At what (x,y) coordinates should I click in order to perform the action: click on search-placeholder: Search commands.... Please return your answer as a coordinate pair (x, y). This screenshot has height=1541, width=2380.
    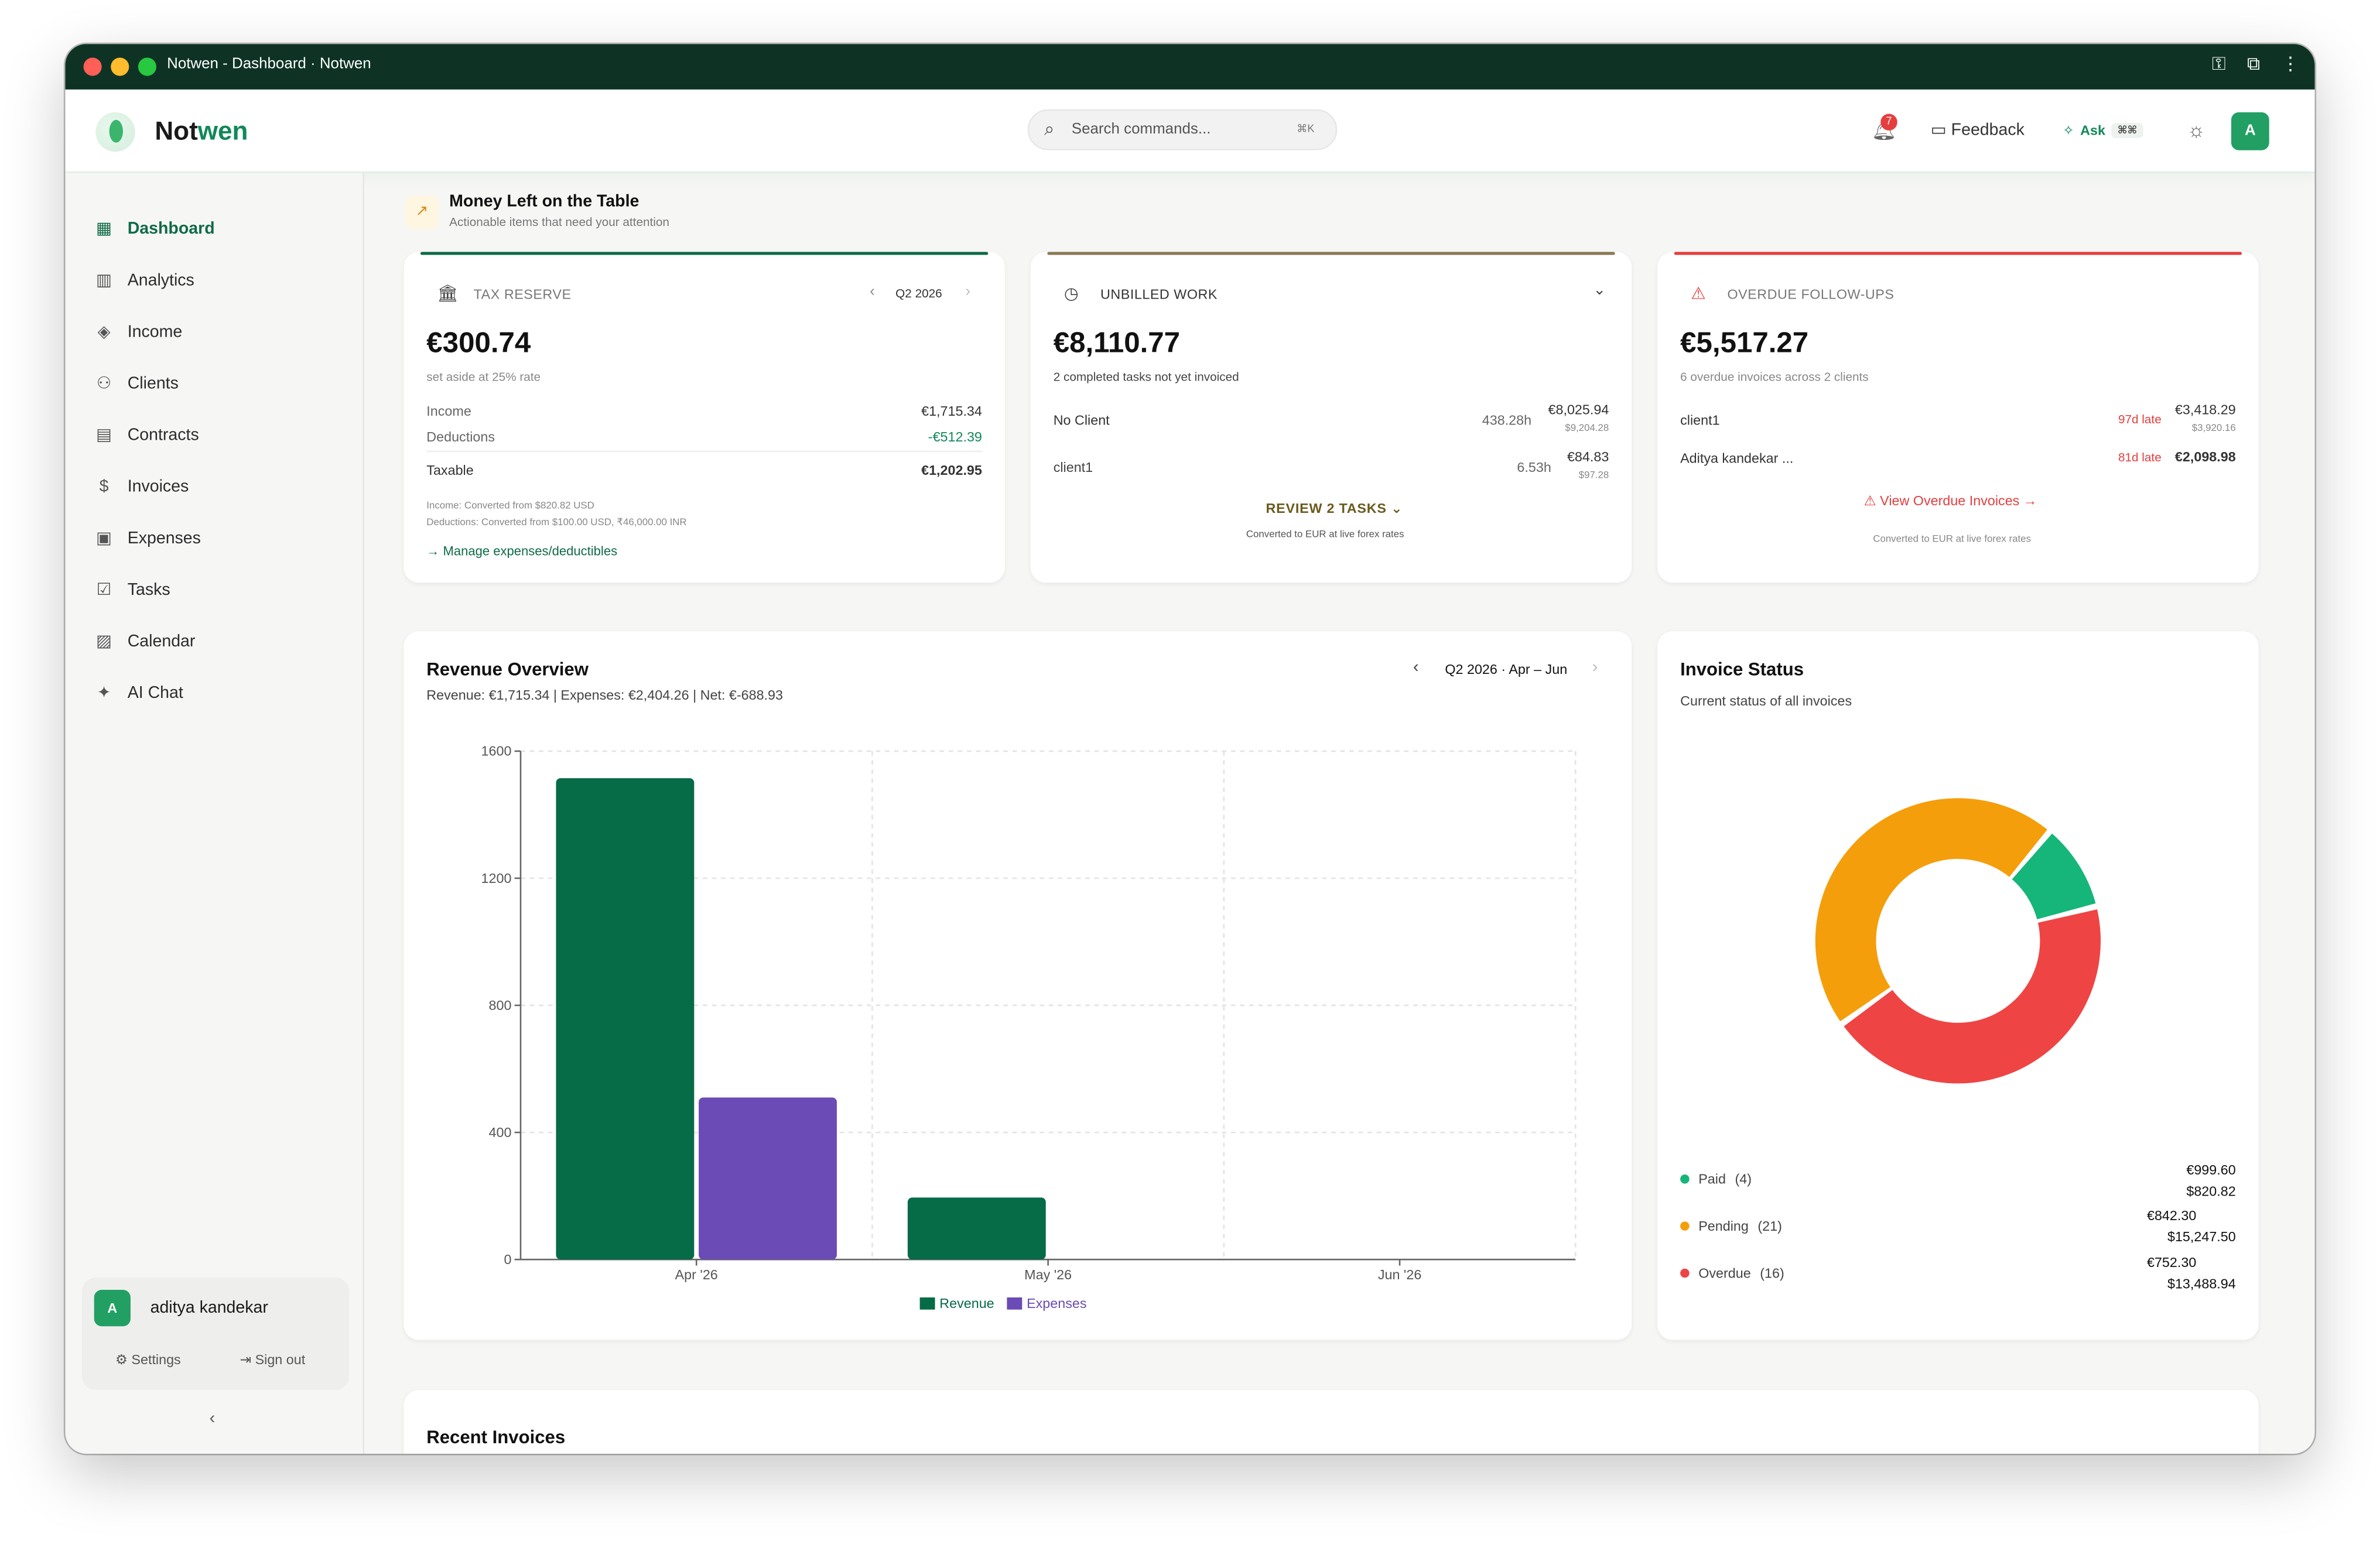
    Looking at the image, I should click on (1141, 129).